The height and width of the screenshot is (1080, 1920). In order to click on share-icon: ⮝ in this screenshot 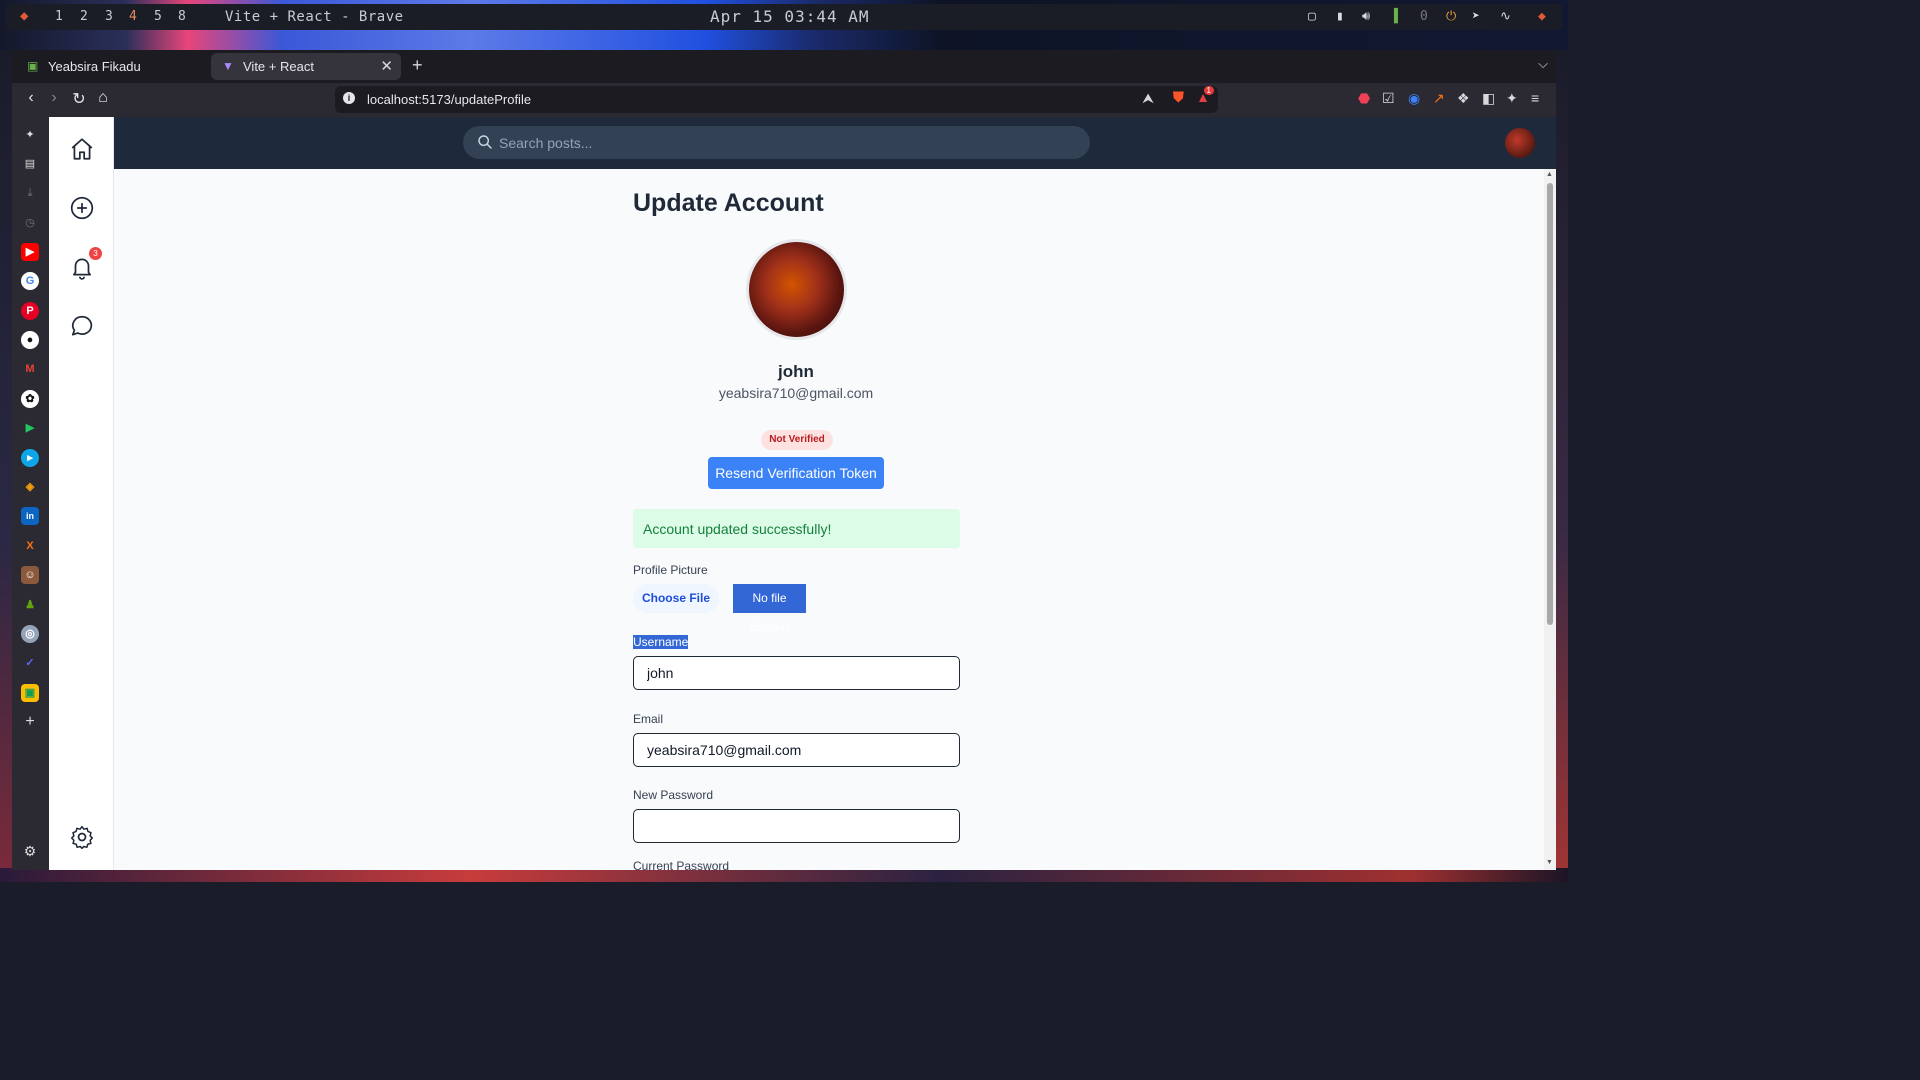, I will do `click(1148, 98)`.